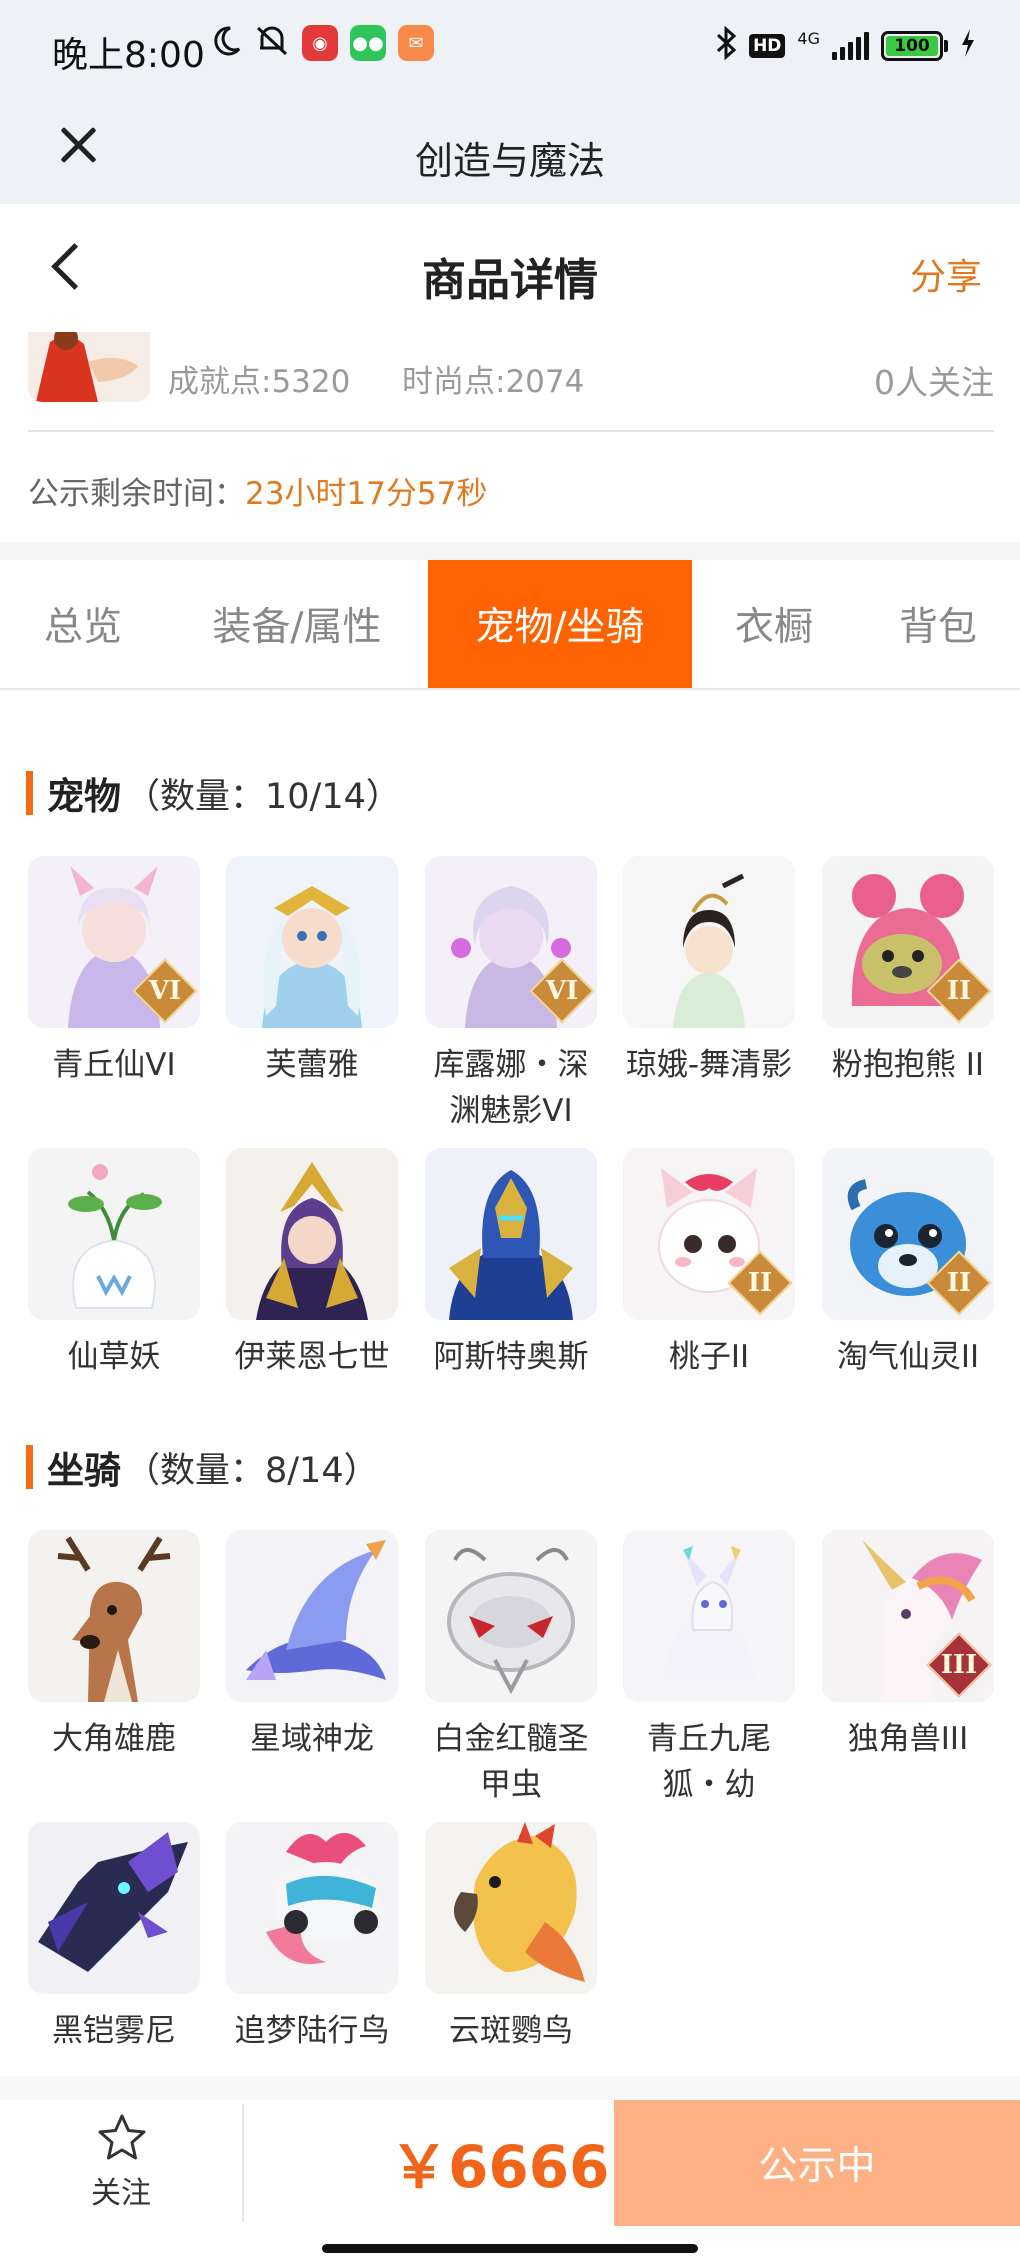 The height and width of the screenshot is (2267, 1020). I want to click on battery-icon: 100, so click(914, 46).